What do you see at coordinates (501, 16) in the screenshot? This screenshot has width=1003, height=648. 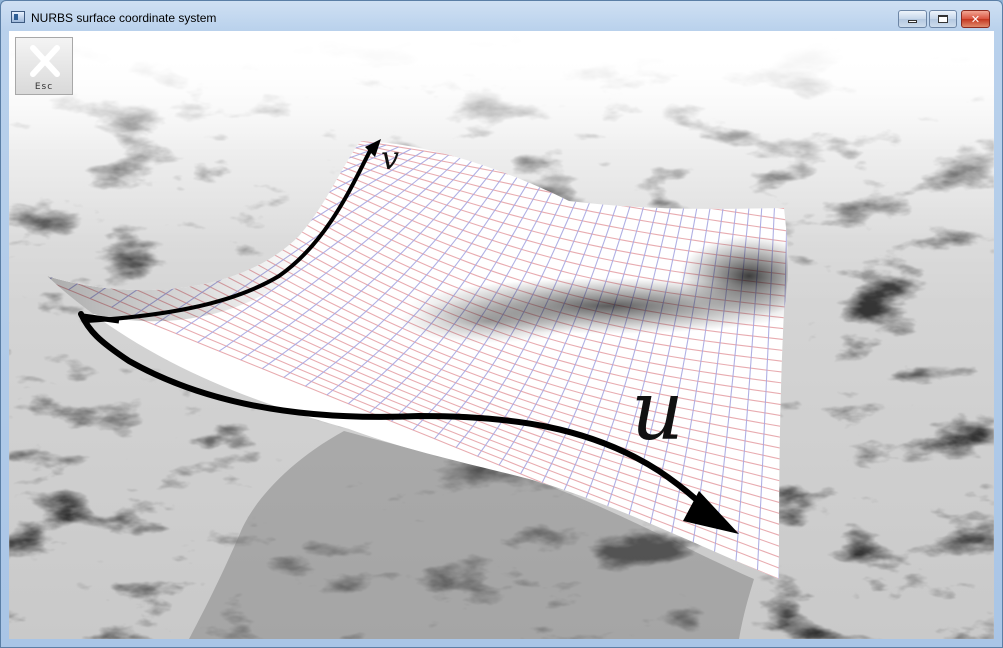 I see `title-bar: NURBS surface coordinate system ✕` at bounding box center [501, 16].